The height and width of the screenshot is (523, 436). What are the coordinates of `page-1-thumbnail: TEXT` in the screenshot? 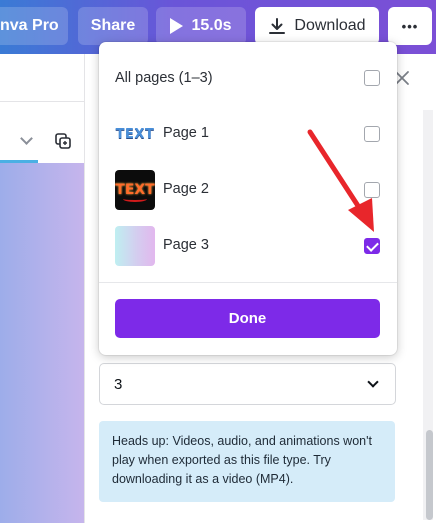 It's located at (135, 134).